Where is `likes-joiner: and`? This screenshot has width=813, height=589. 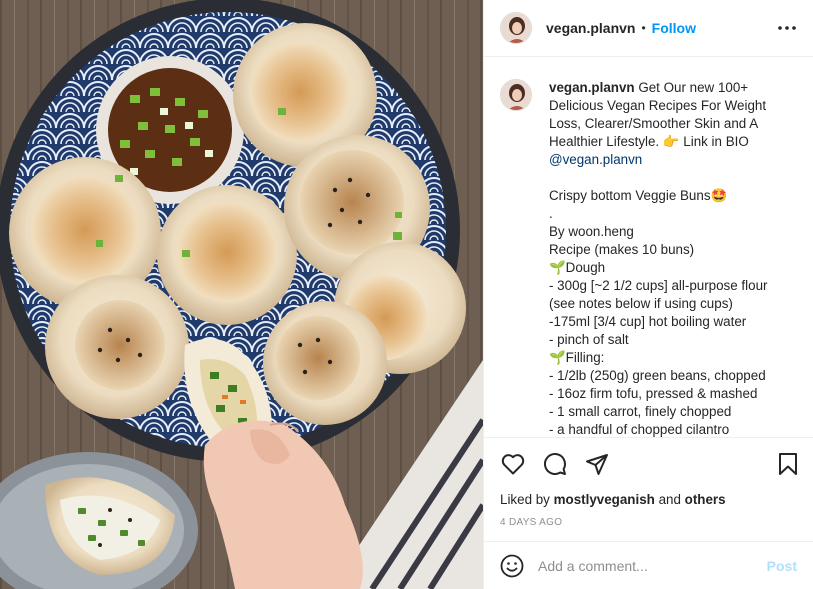
likes-joiner: and is located at coordinates (669, 499).